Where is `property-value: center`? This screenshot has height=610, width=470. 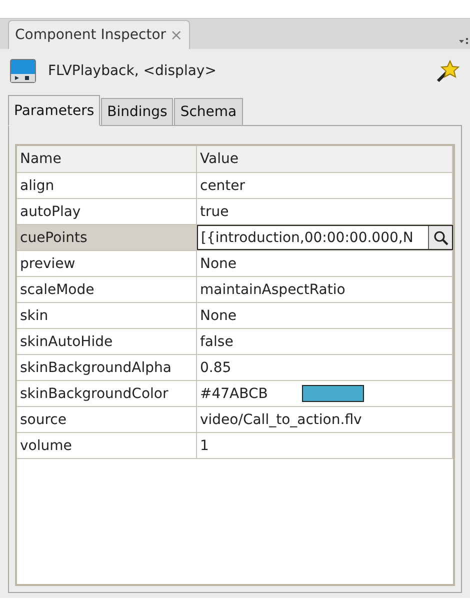 property-value: center is located at coordinates (325, 185).